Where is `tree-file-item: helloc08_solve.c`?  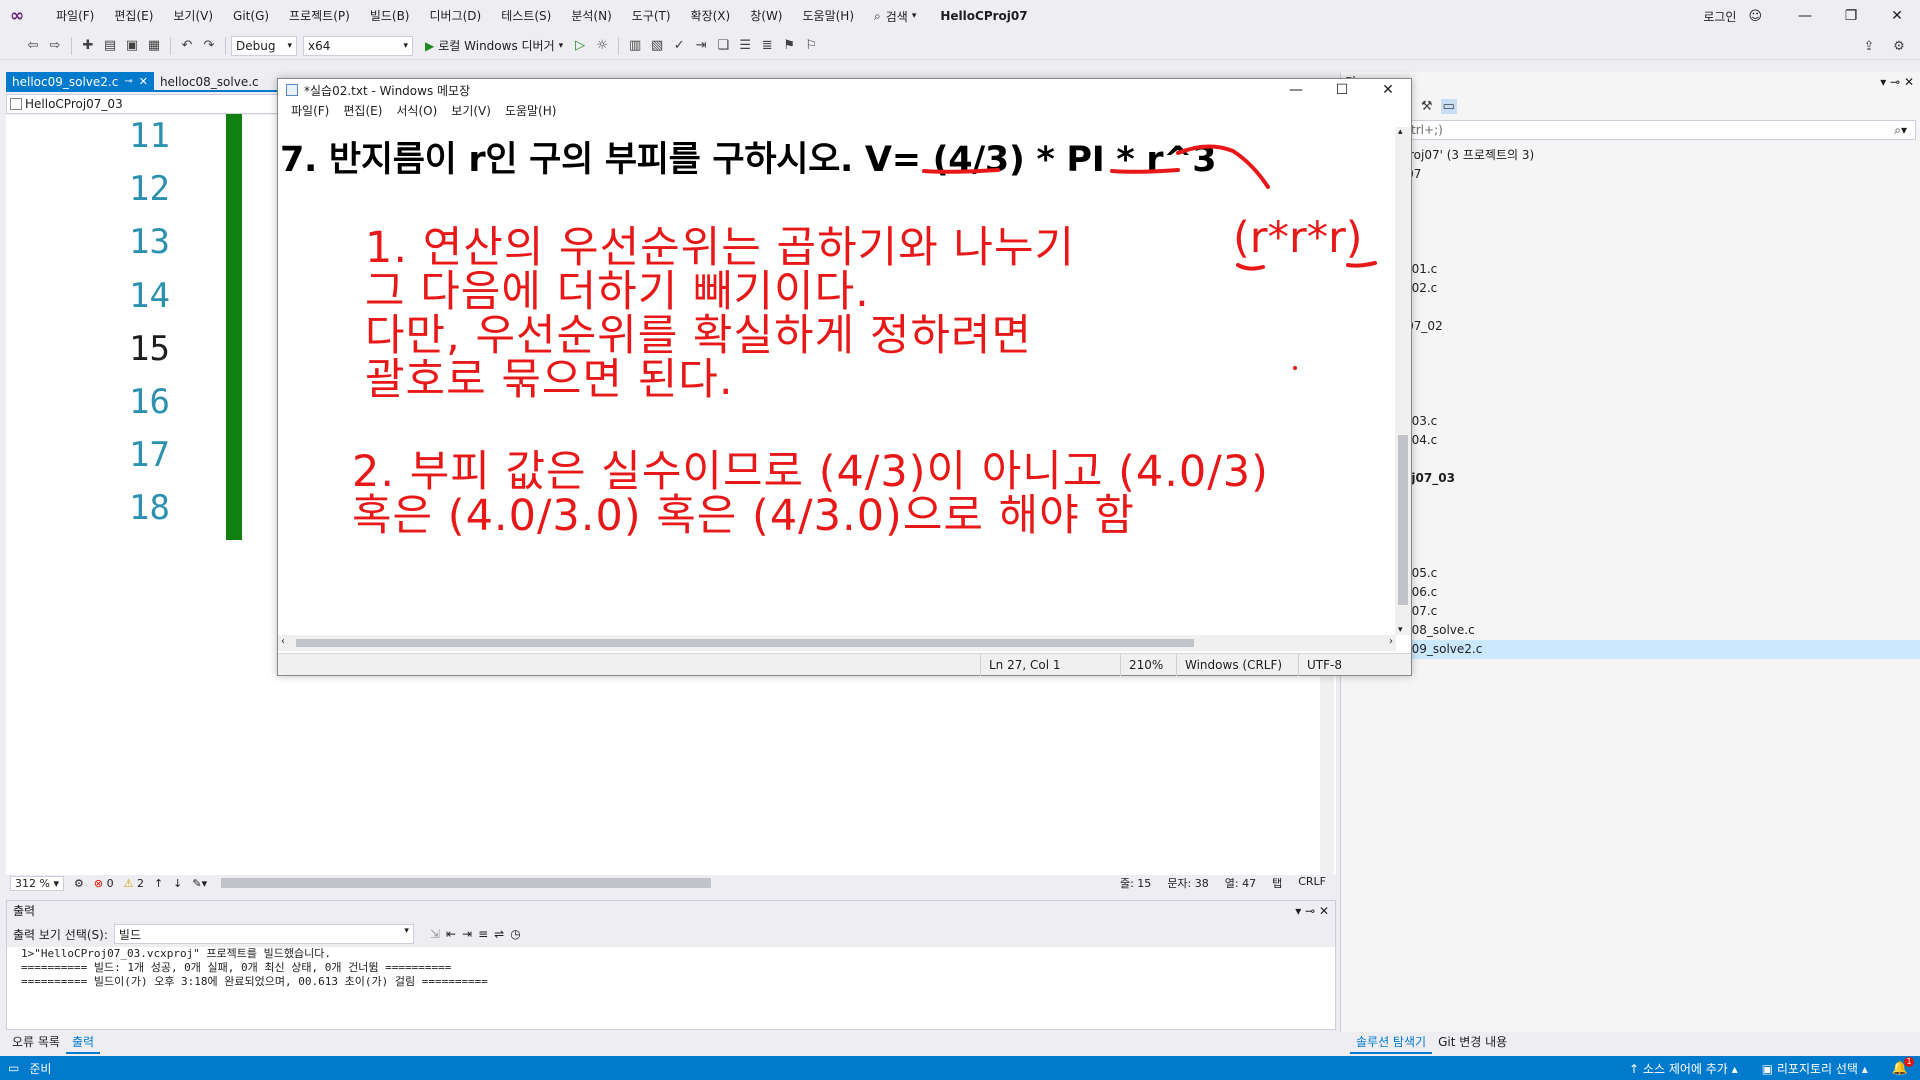
tree-file-item: helloc08_solve.c is located at coordinates (1630, 630).